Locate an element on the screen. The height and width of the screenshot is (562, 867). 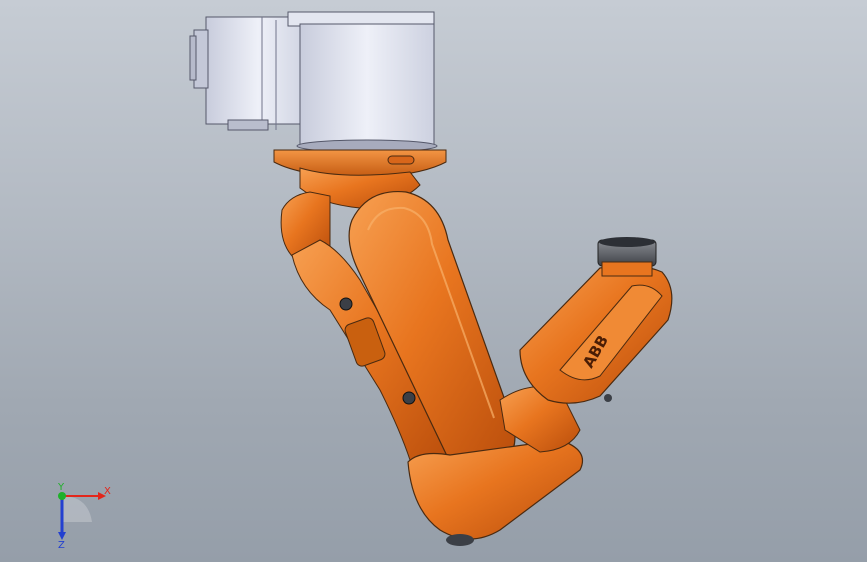
z-axis-label: Z is located at coordinates (61, 545).